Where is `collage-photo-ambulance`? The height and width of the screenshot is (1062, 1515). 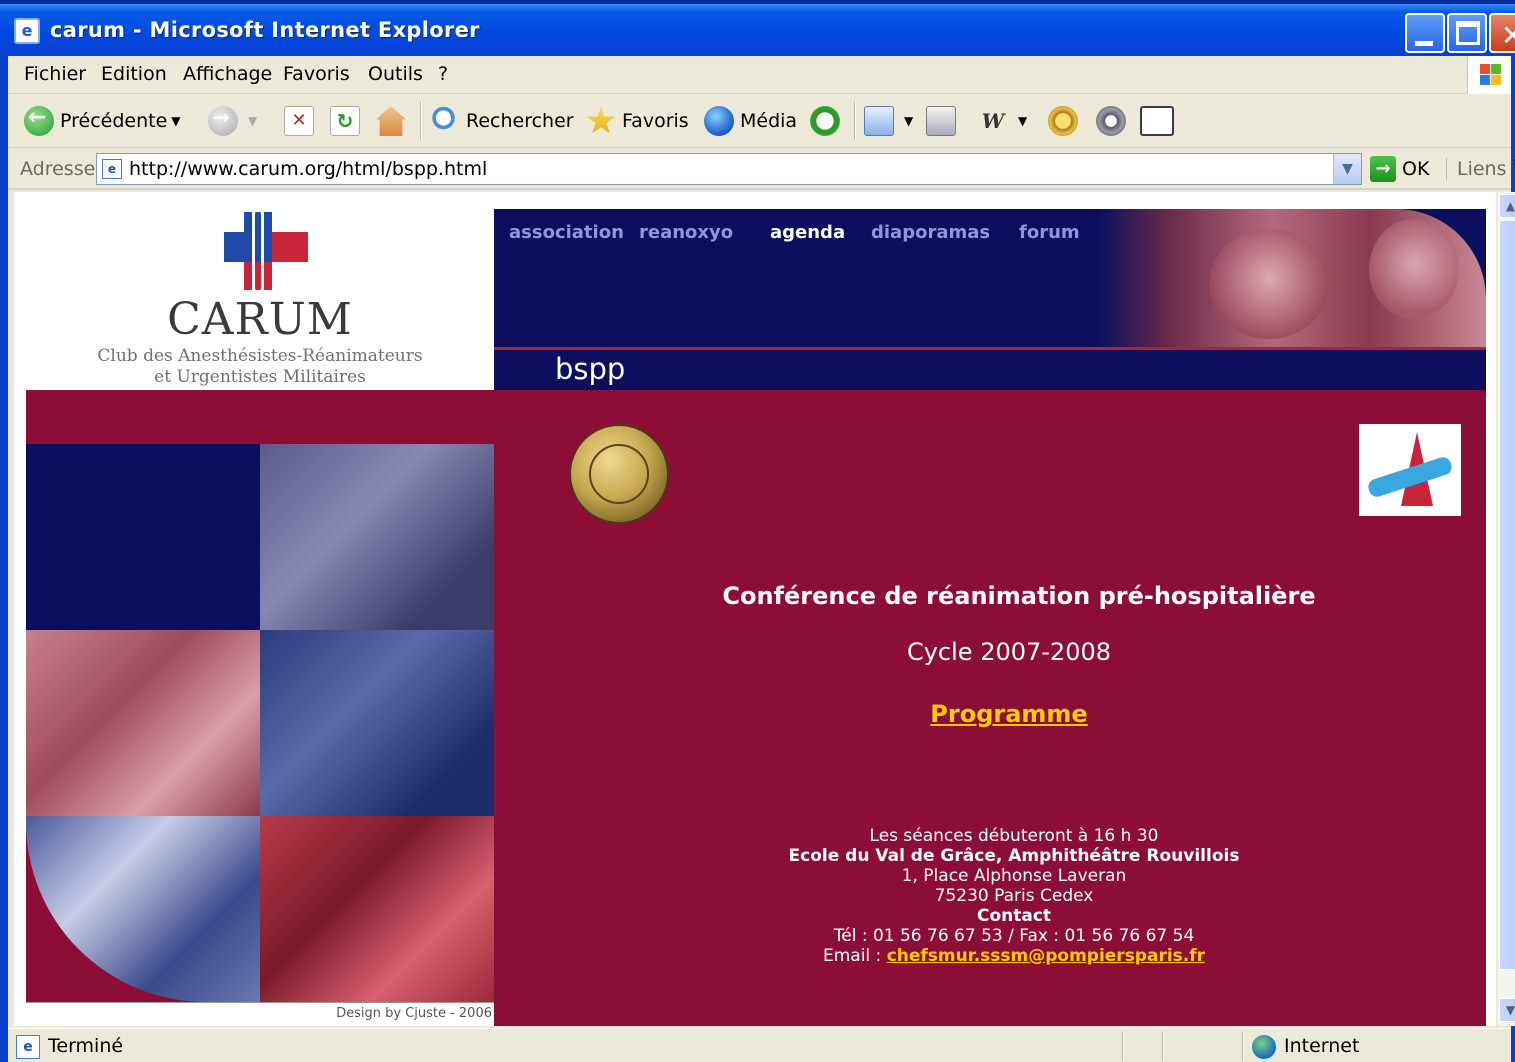
collage-photo-ambulance is located at coordinates (143, 909).